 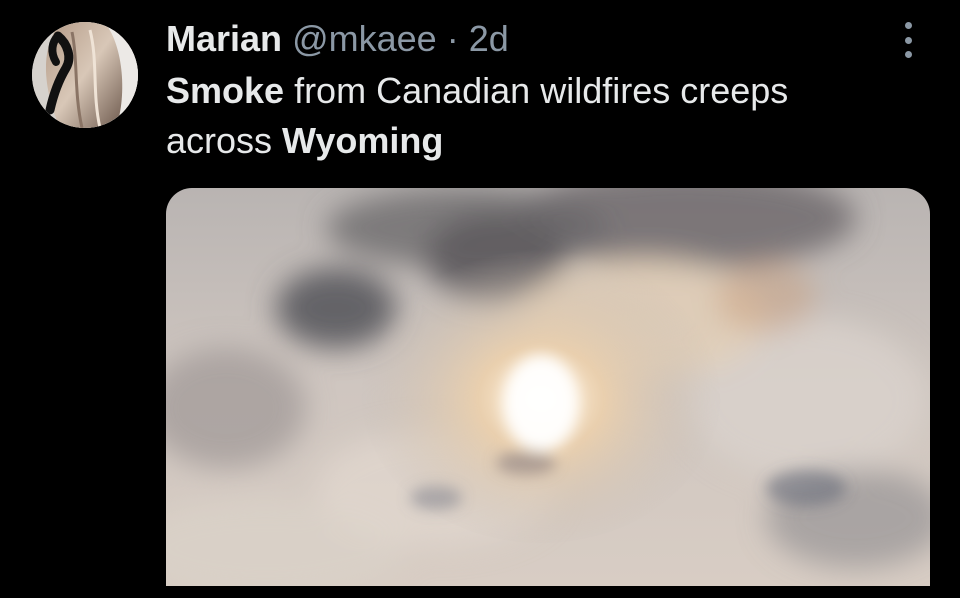 I want to click on avatar, so click(x=85, y=75).